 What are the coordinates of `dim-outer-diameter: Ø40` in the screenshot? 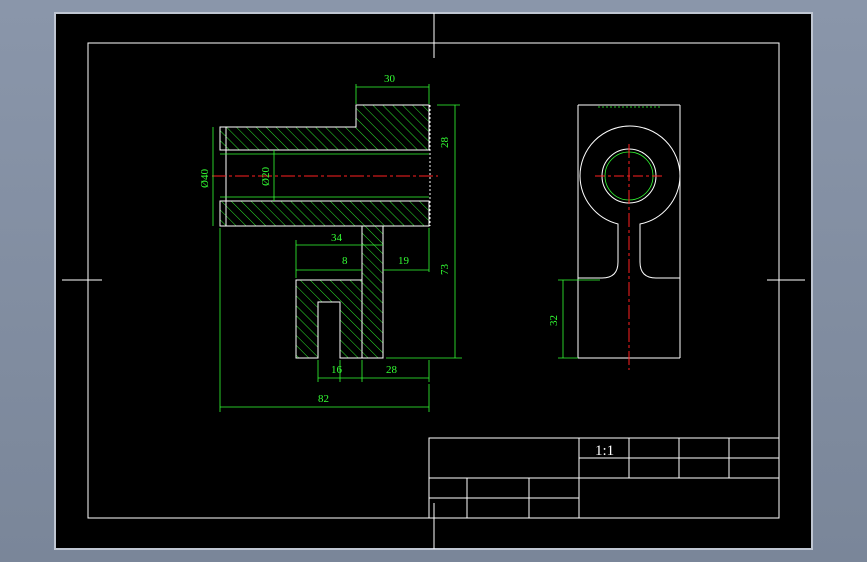 It's located at (205, 178).